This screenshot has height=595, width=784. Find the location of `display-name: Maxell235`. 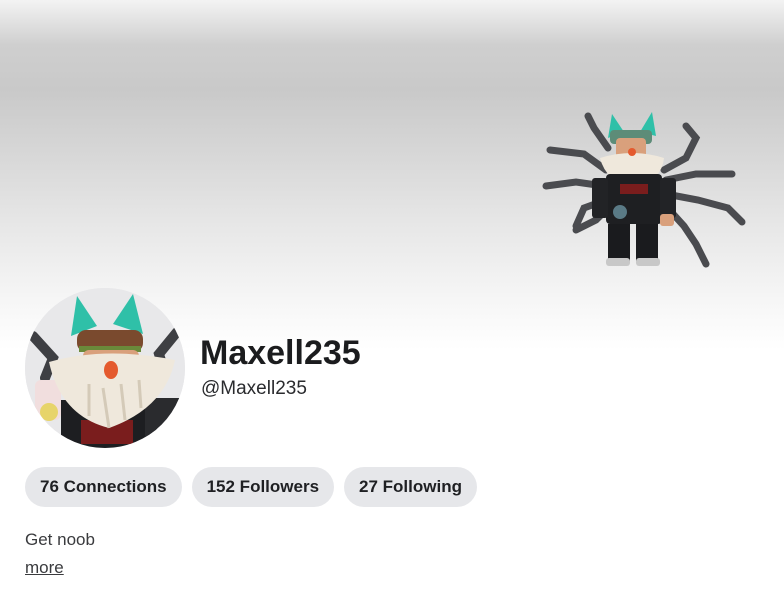

display-name: Maxell235 is located at coordinates (280, 353).